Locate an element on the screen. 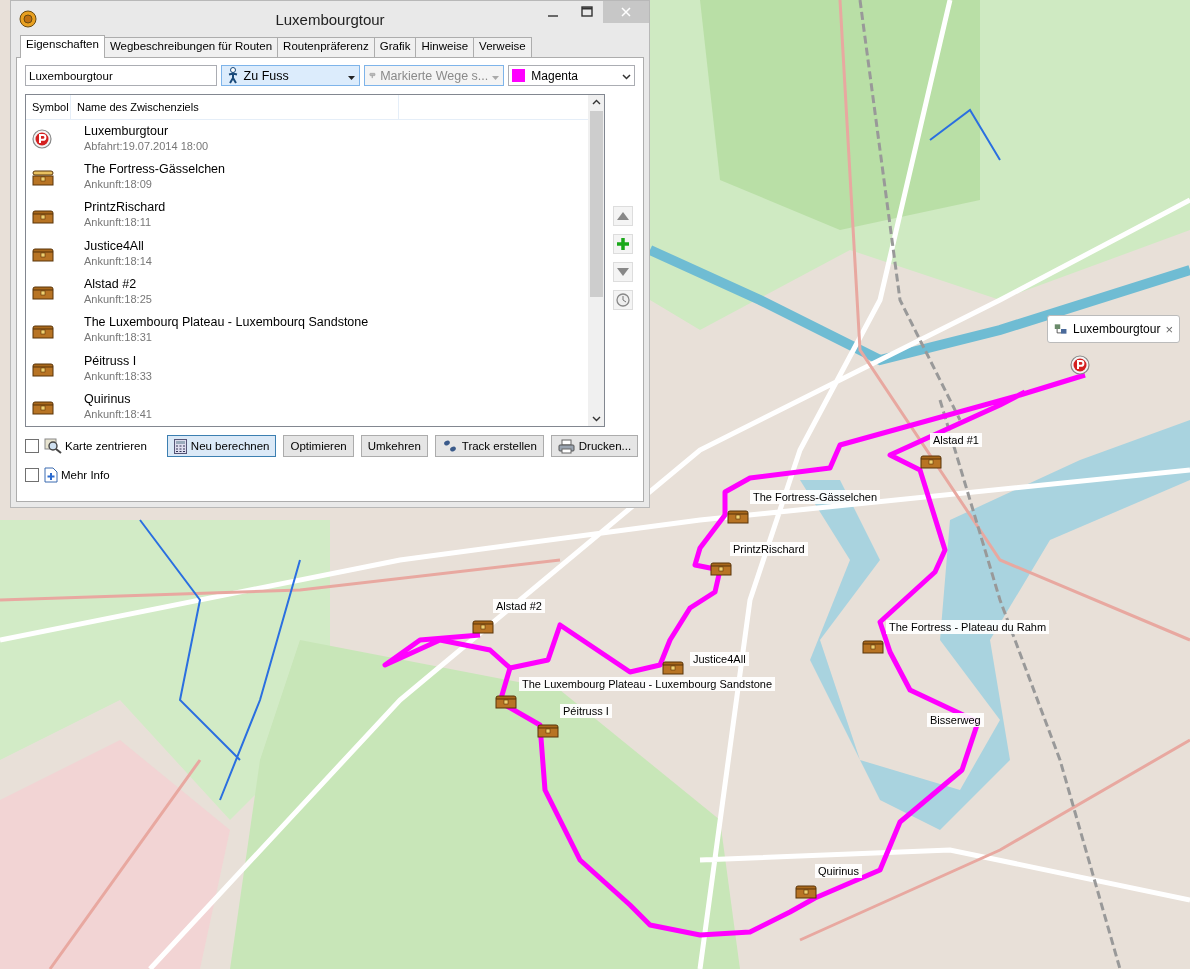 The height and width of the screenshot is (969, 1190). tab: Hinweise is located at coordinates (445, 47).